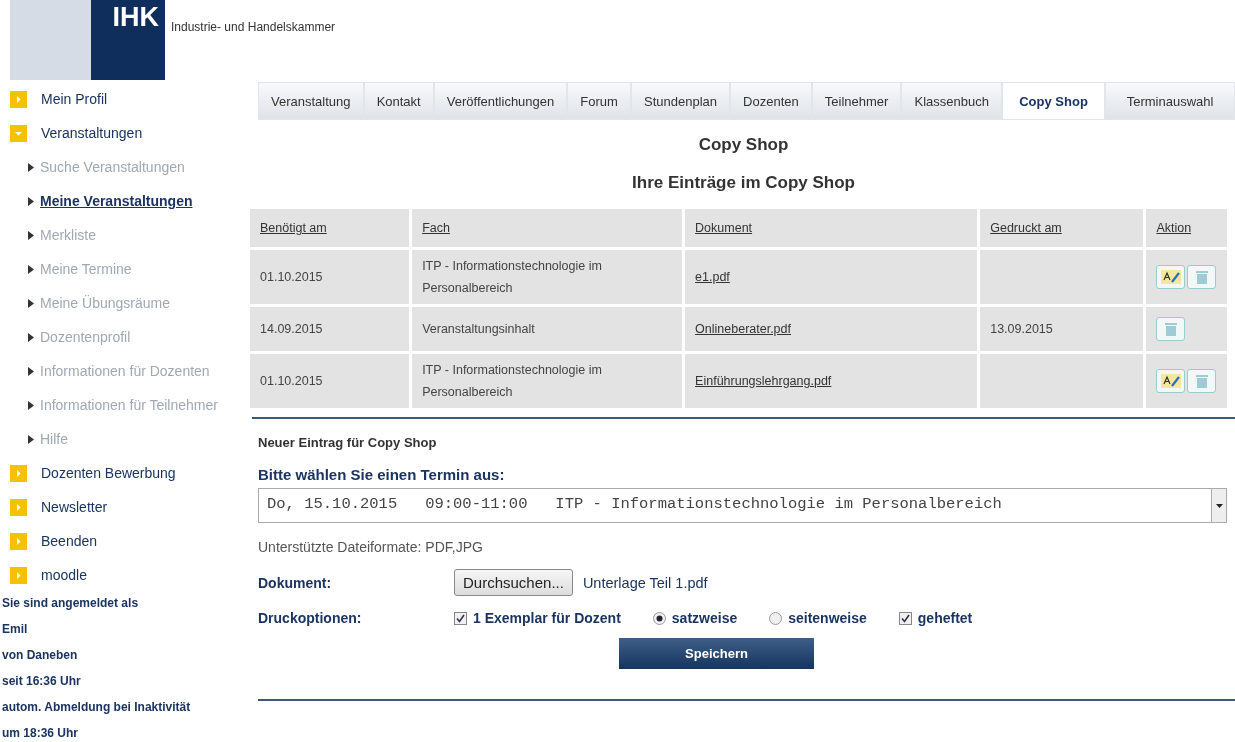 This screenshot has height=742, width=1235. I want to click on sidebar-item: Mein Profil, so click(131, 99).